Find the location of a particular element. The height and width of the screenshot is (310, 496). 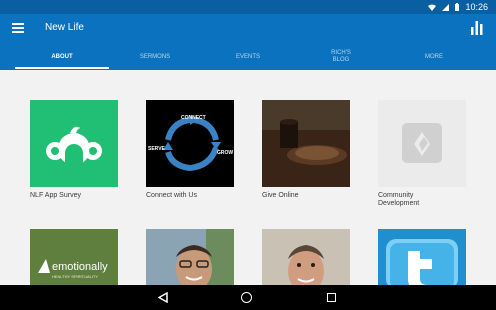

tile-label: Give Online is located at coordinates (280, 195).